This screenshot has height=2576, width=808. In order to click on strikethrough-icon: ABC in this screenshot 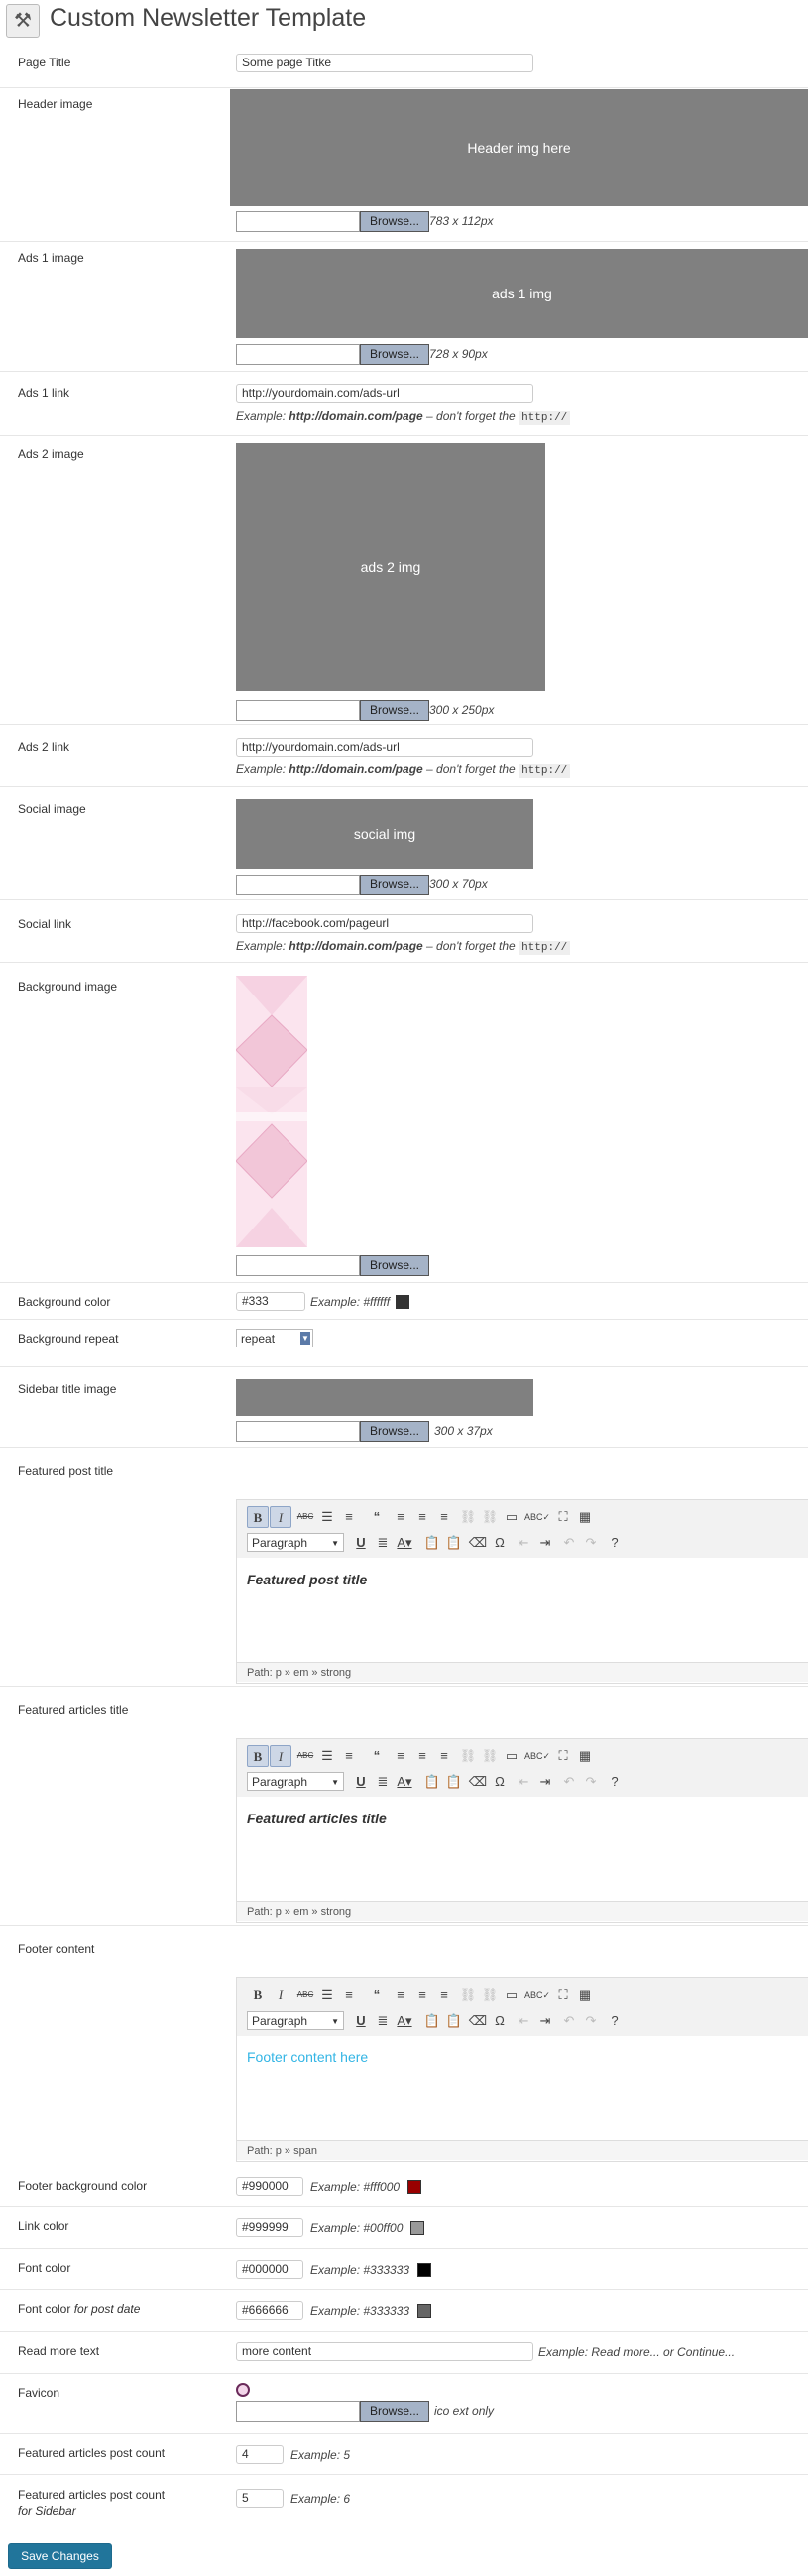, I will do `click(305, 1756)`.